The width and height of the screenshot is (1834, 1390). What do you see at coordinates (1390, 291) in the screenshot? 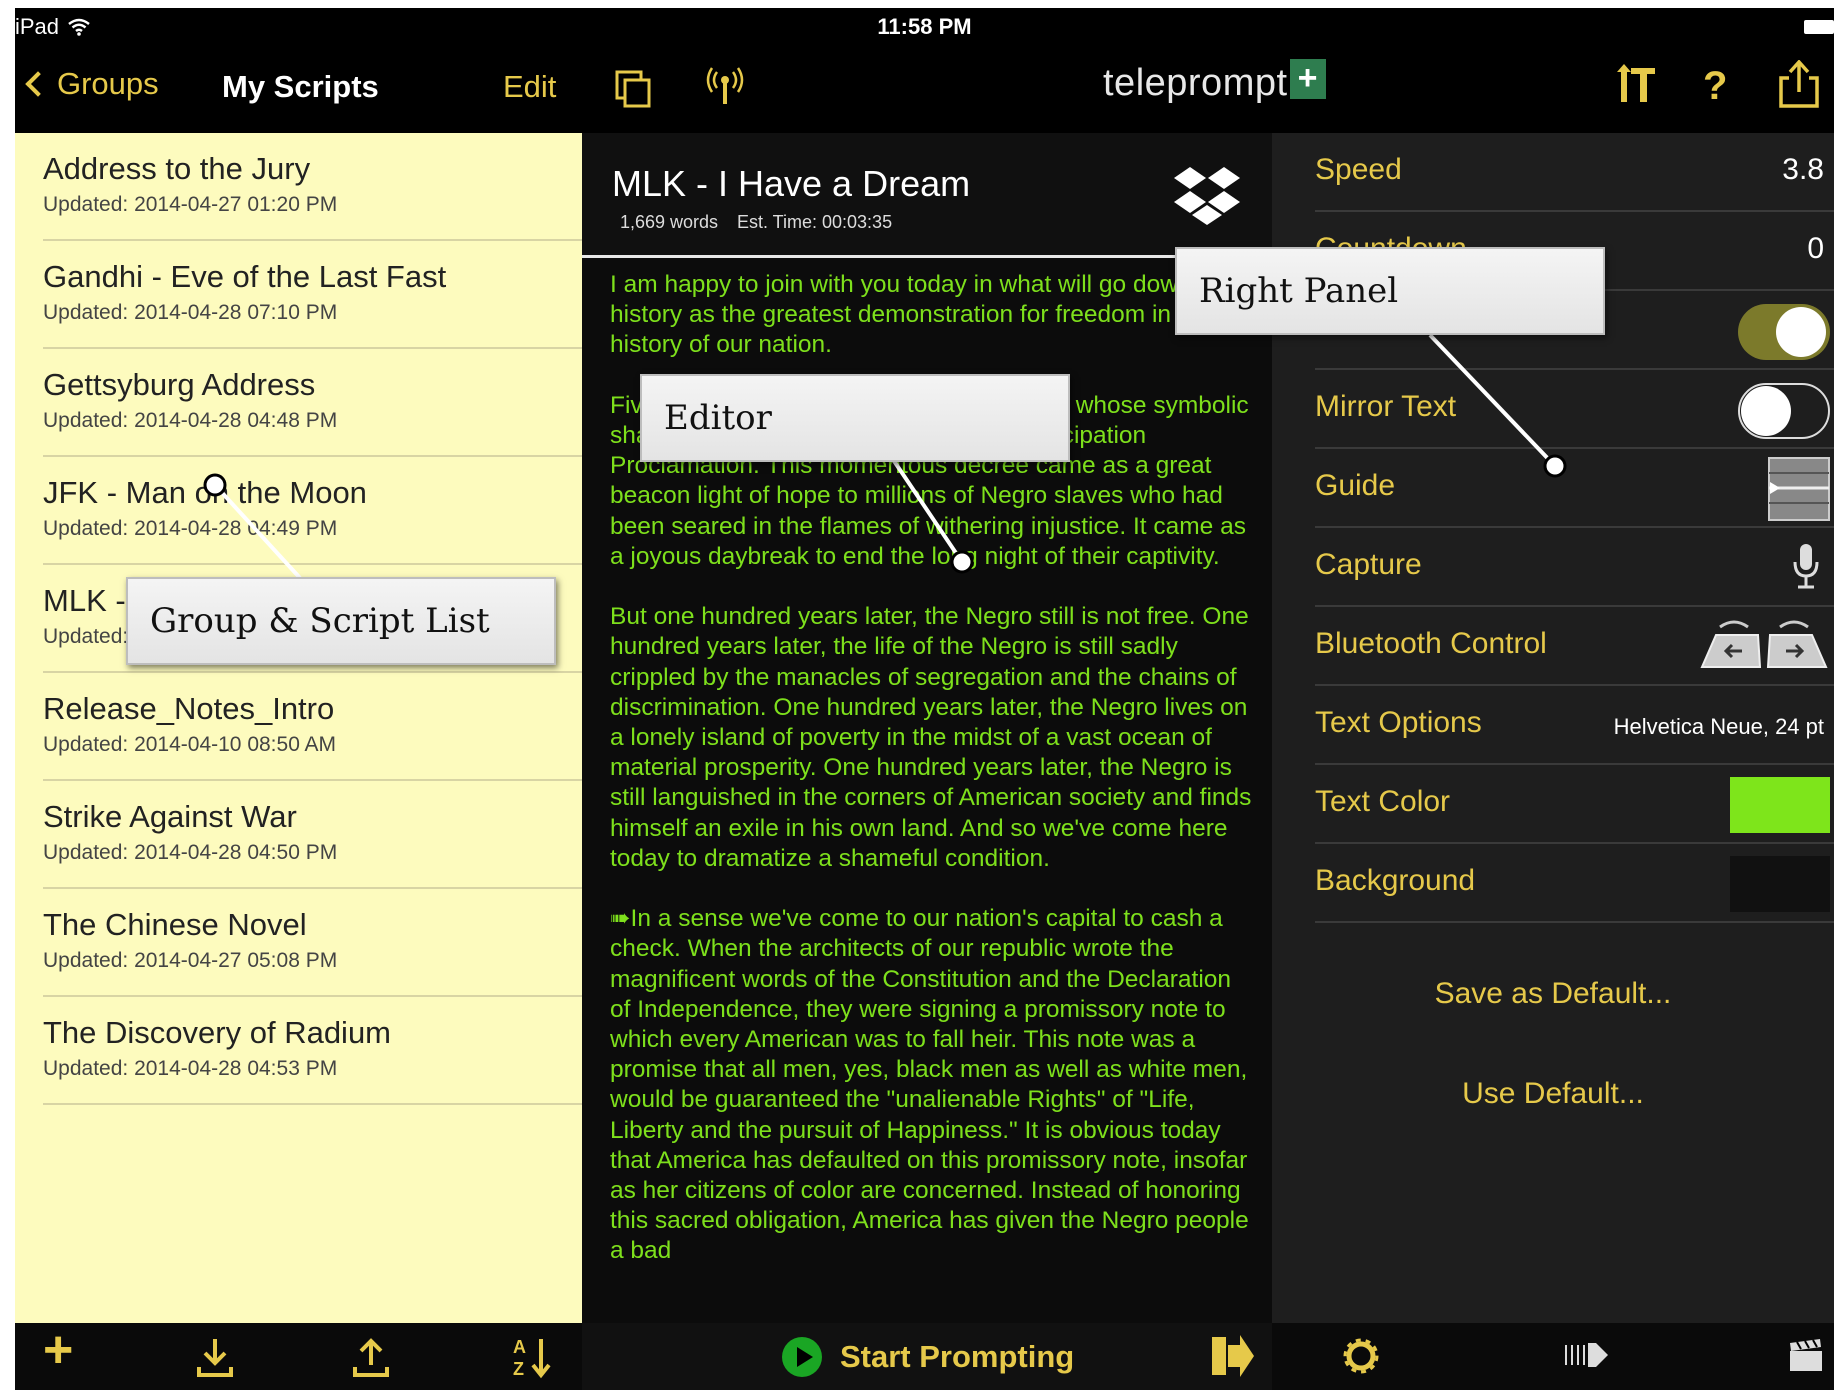
I see `callout-right-panel: Right Panel` at bounding box center [1390, 291].